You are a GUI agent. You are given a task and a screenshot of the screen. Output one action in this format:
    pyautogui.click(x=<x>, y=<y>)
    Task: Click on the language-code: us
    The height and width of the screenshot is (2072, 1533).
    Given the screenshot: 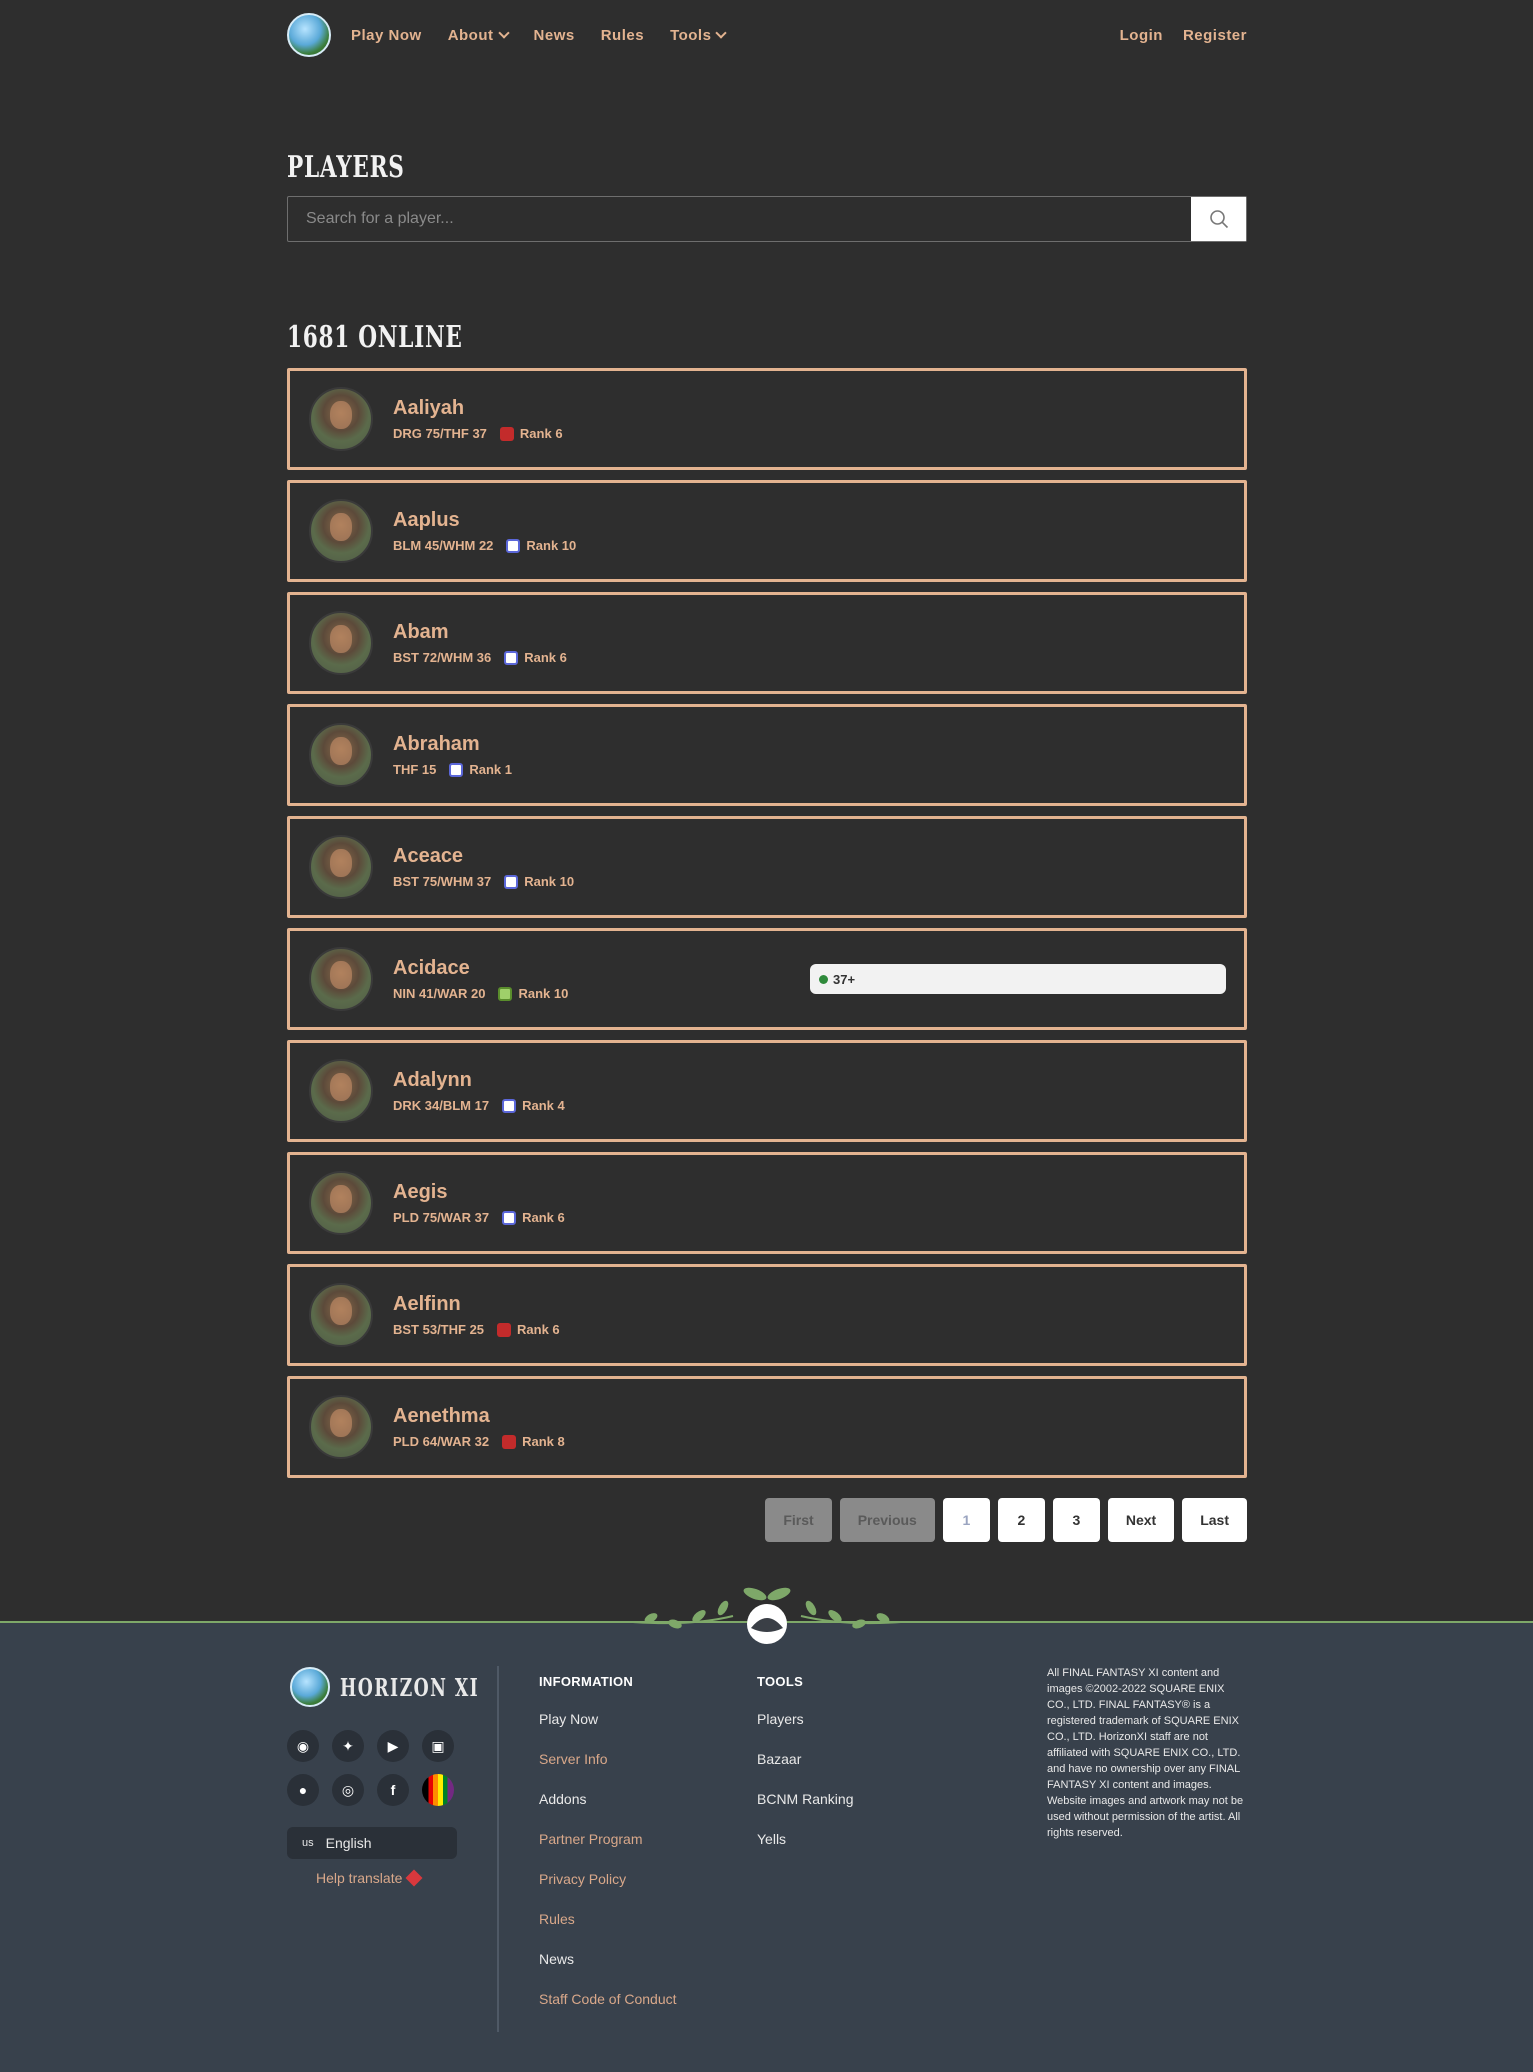 What is the action you would take?
    pyautogui.click(x=308, y=1843)
    